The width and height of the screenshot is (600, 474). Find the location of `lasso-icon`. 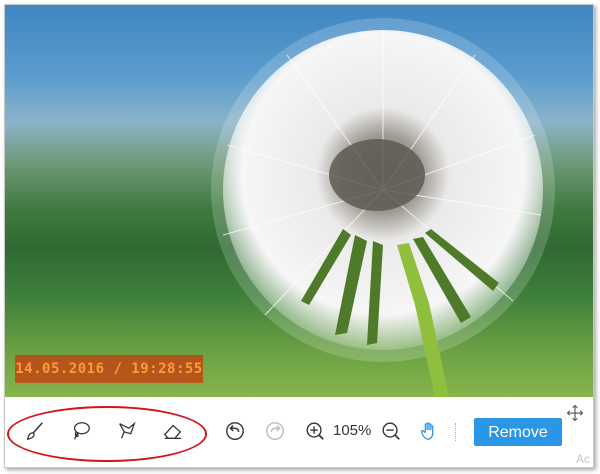

lasso-icon is located at coordinates (81, 431).